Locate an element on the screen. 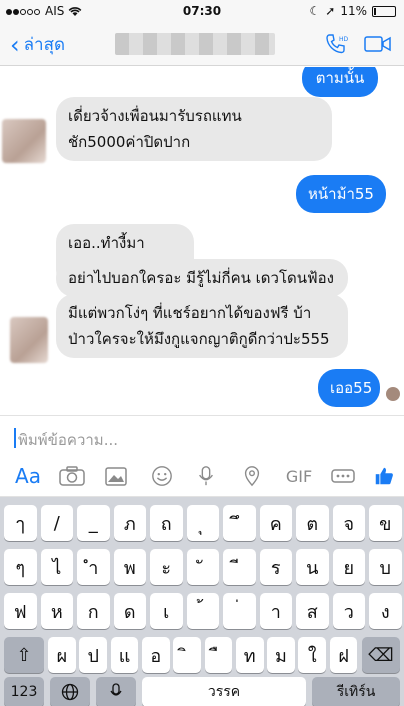 The image size is (404, 706). microphone-icon is located at coordinates (206, 476).